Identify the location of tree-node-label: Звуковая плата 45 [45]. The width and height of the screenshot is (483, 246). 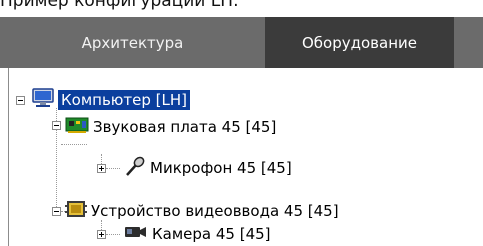
(185, 127).